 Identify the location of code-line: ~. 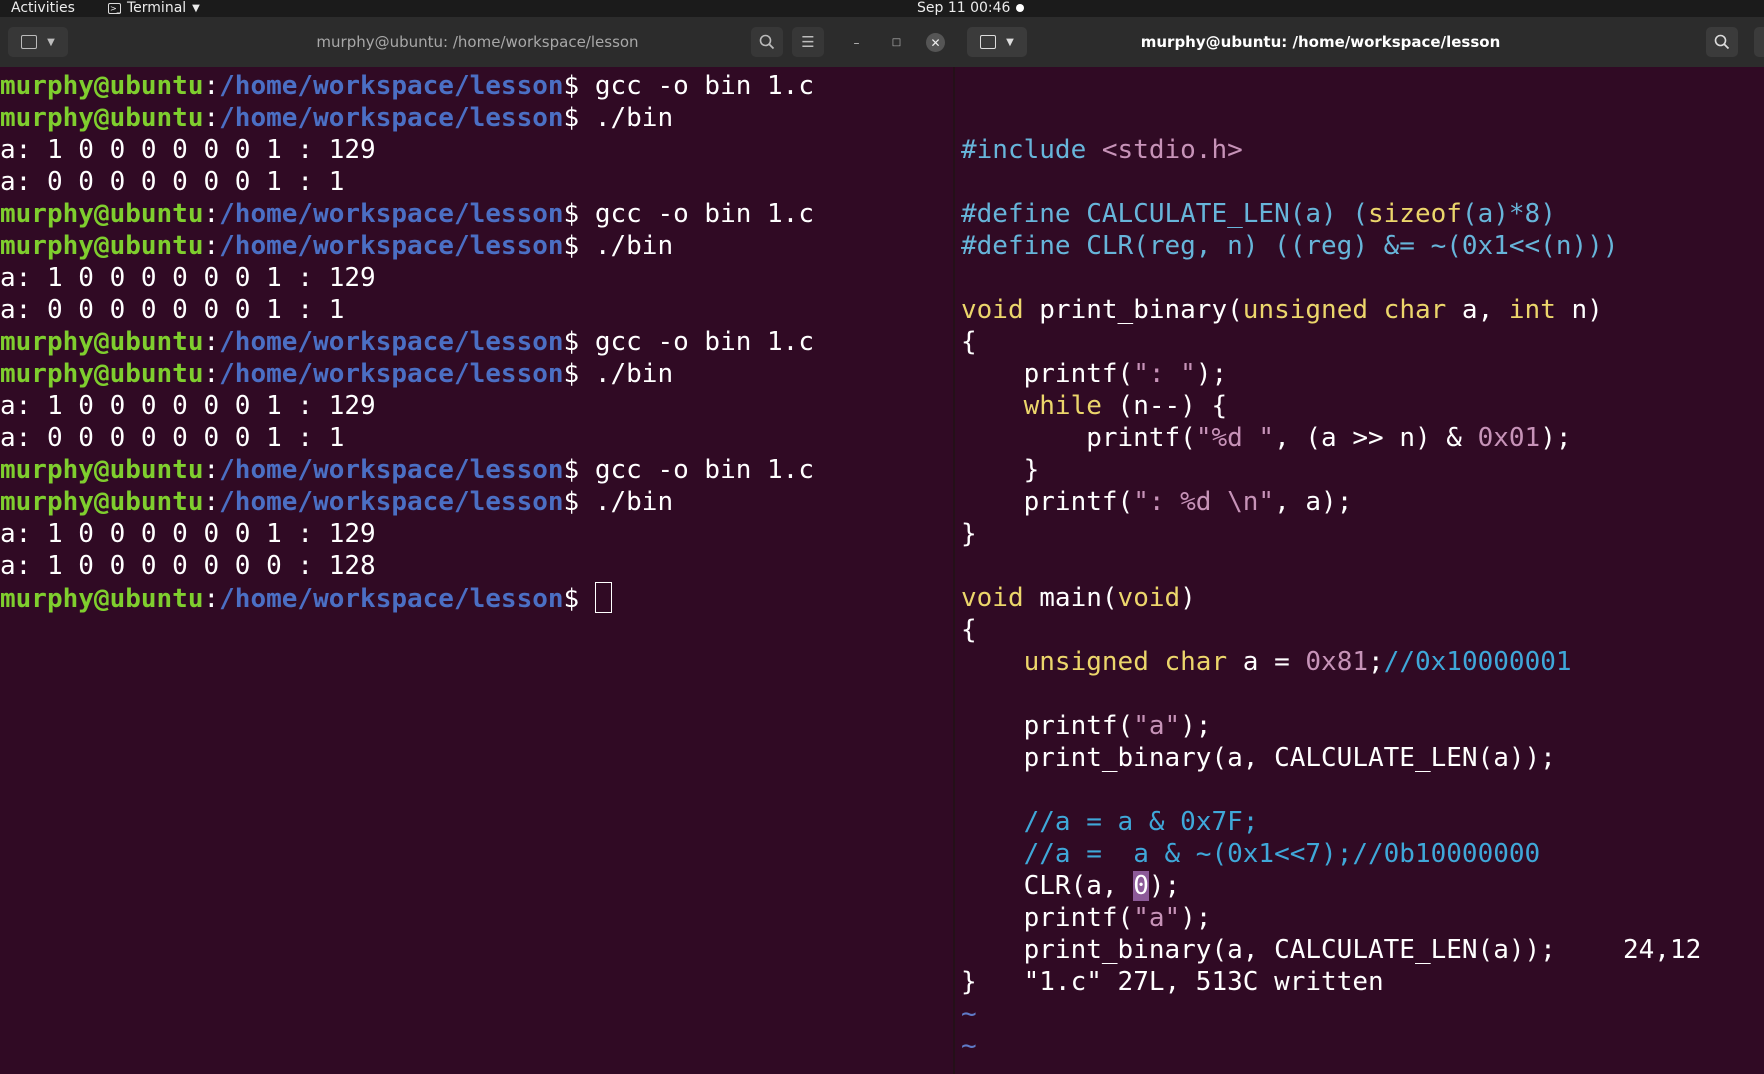
(1362, 1068).